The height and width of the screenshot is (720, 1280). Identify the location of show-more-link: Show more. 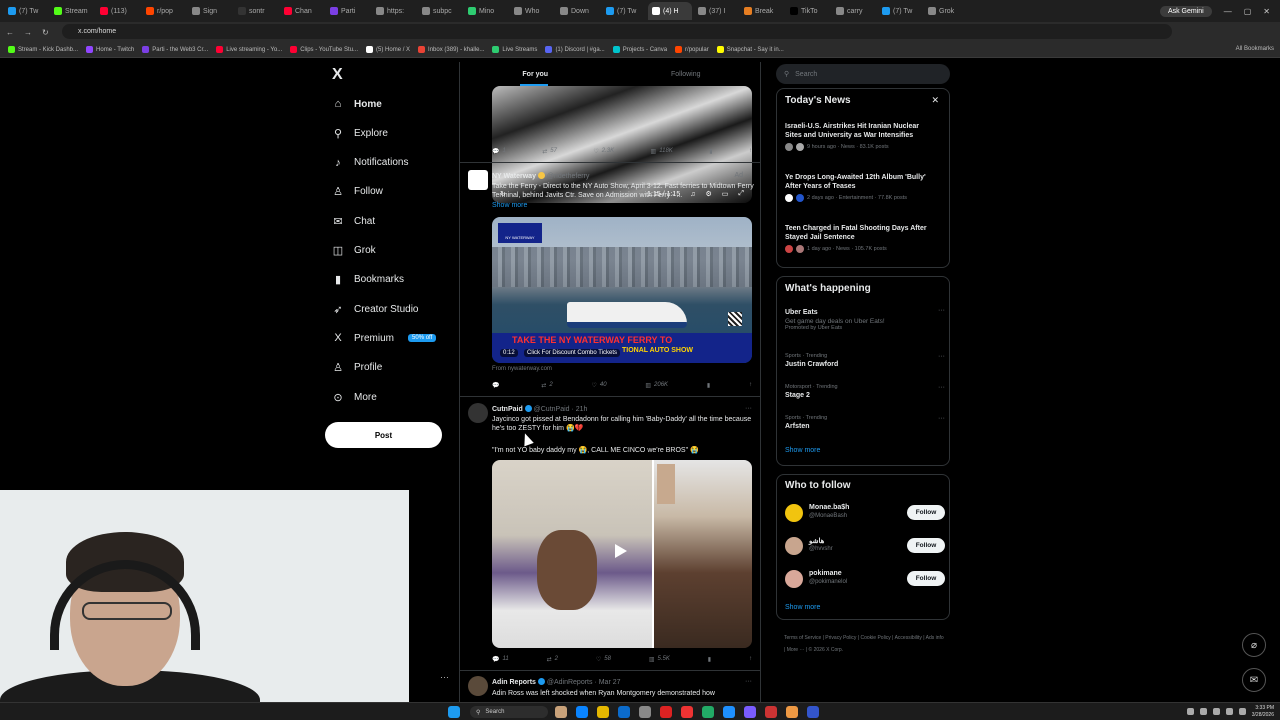
(509, 205).